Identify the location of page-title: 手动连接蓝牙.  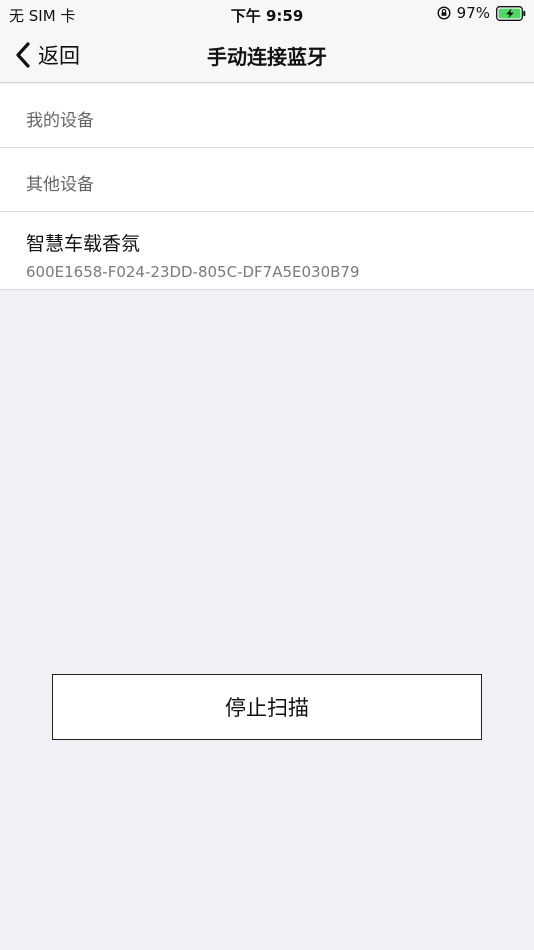
(267, 57).